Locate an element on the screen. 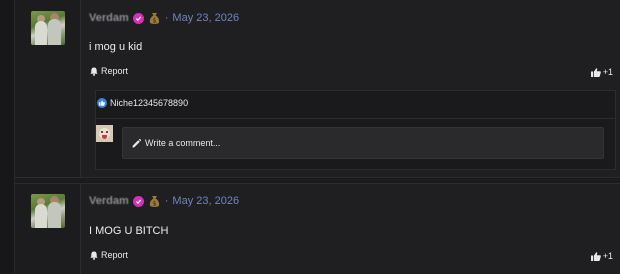 Image resolution: width=620 pixels, height=274 pixels. left-gutter is located at coordinates (7, 136).